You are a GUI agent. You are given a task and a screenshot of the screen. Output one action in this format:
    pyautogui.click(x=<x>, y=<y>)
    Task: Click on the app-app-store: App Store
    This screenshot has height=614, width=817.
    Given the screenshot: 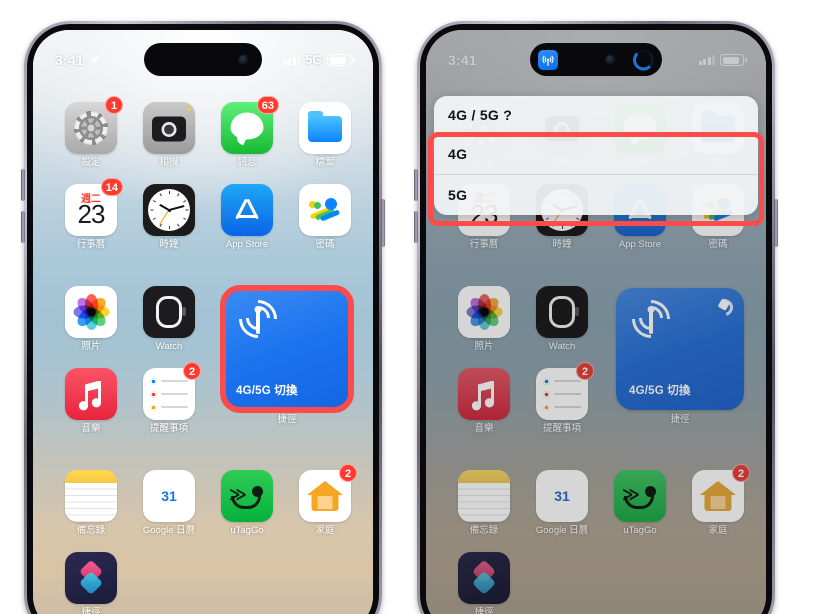 What is the action you would take?
    pyautogui.click(x=247, y=217)
    